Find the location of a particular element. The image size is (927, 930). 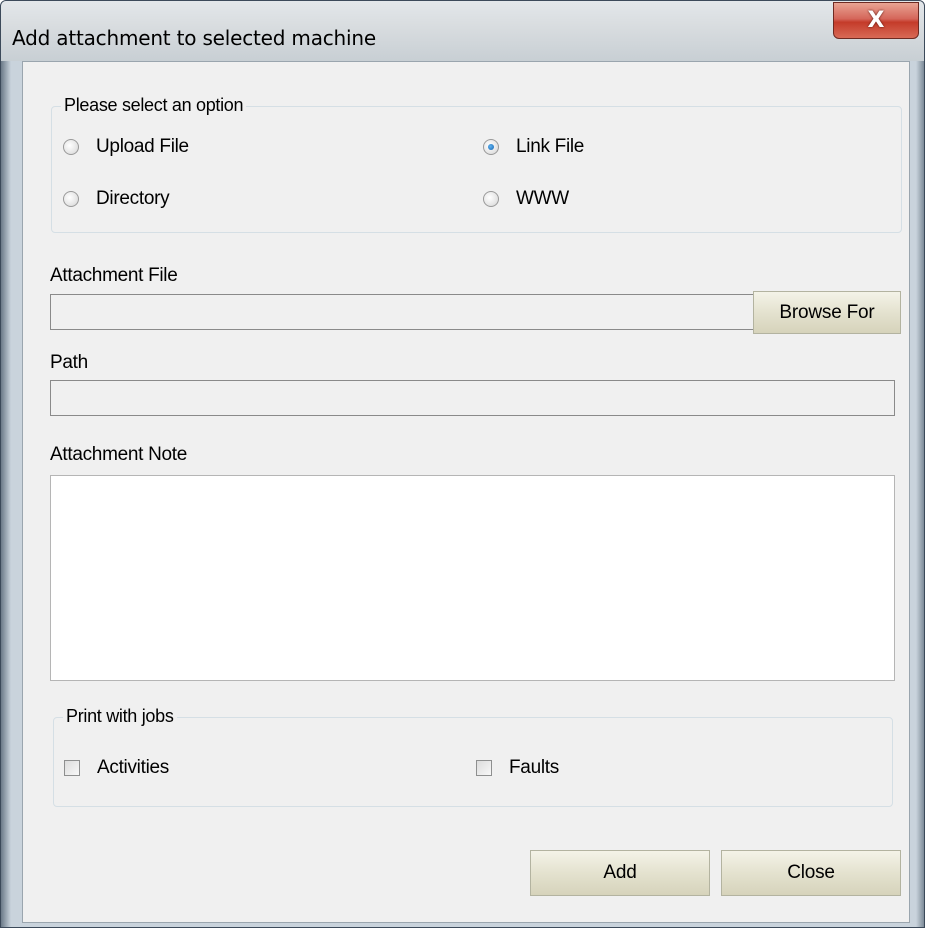

window-close-button: X is located at coordinates (876, 20).